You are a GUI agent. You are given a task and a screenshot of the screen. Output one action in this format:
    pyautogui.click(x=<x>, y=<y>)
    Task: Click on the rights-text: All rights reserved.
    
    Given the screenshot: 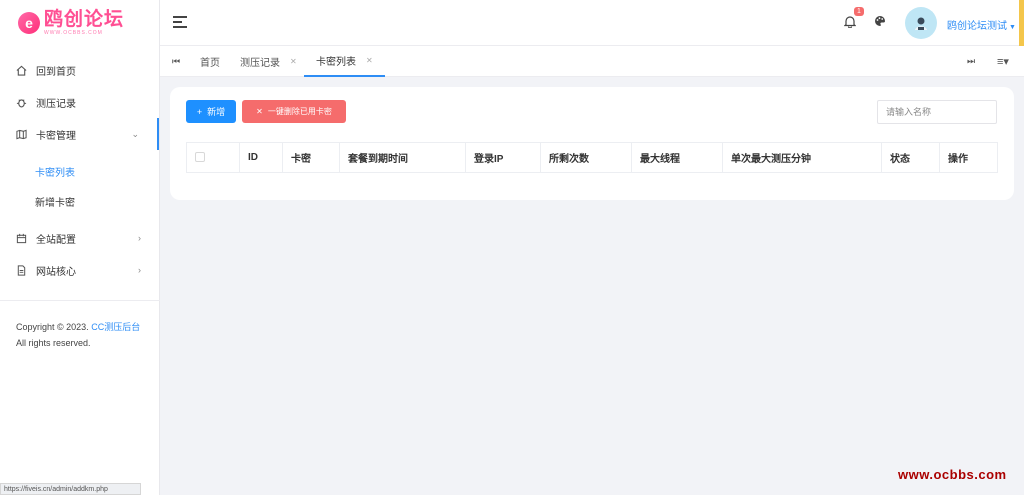 What is the action you would take?
    pyautogui.click(x=53, y=343)
    